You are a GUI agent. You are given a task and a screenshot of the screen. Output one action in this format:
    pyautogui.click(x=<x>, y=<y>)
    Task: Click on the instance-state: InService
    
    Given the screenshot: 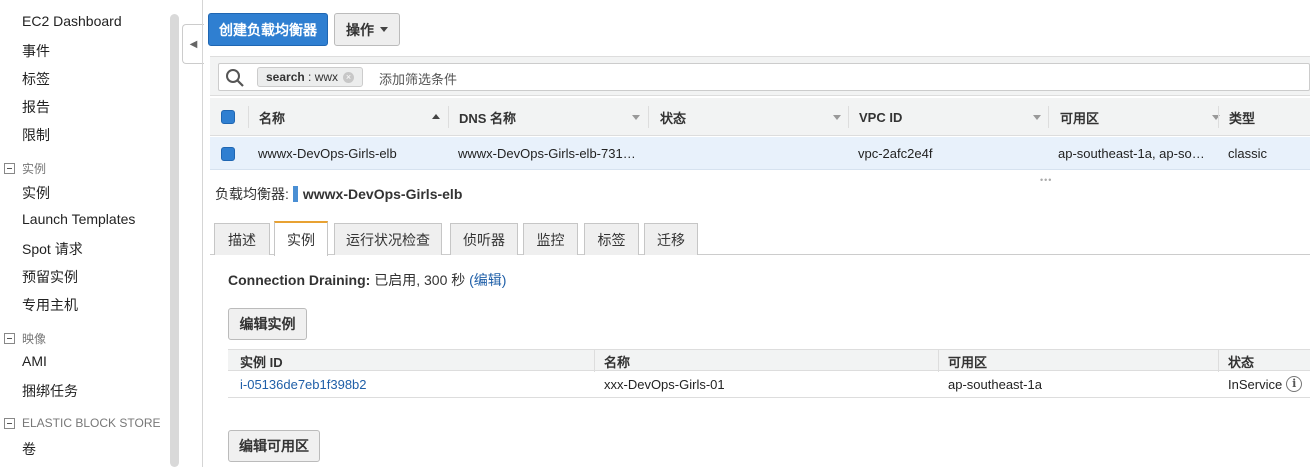 What is the action you would take?
    pyautogui.click(x=1255, y=384)
    